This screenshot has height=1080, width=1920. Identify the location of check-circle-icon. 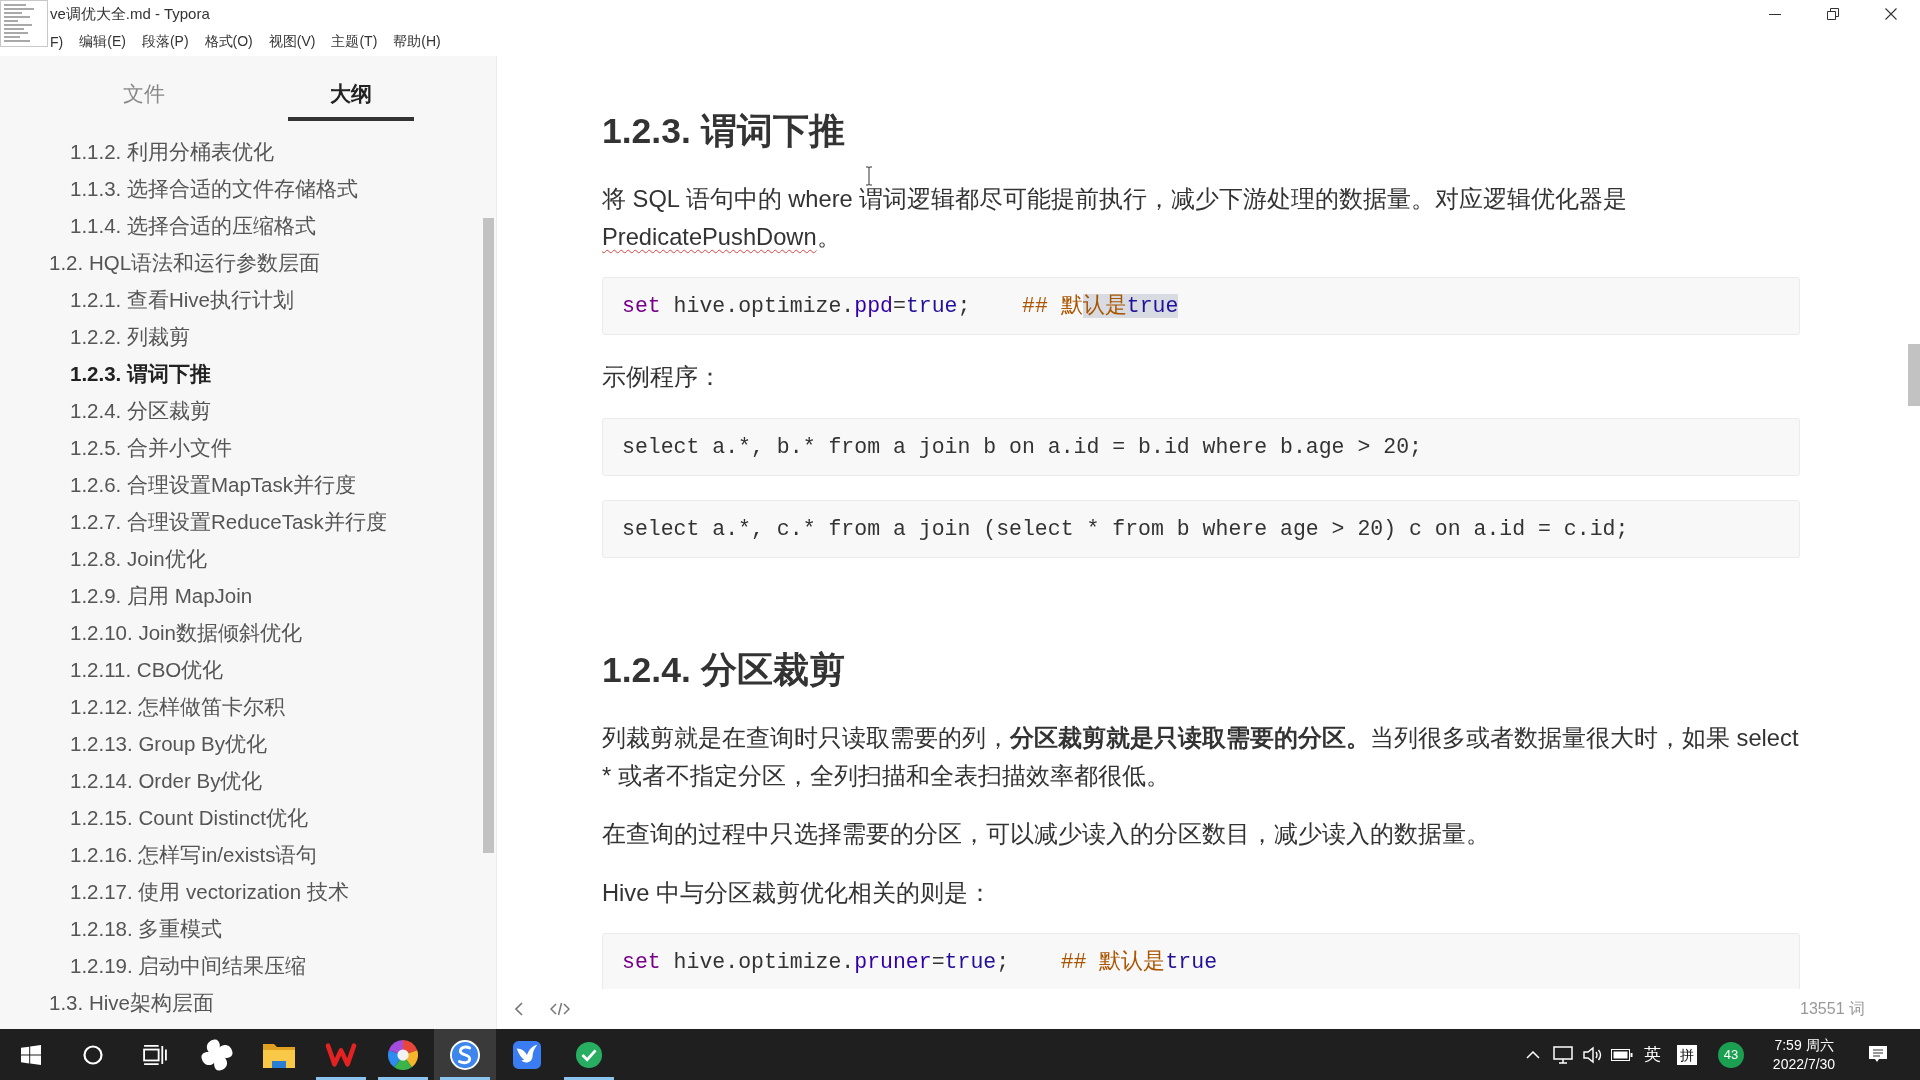
(589, 1054).